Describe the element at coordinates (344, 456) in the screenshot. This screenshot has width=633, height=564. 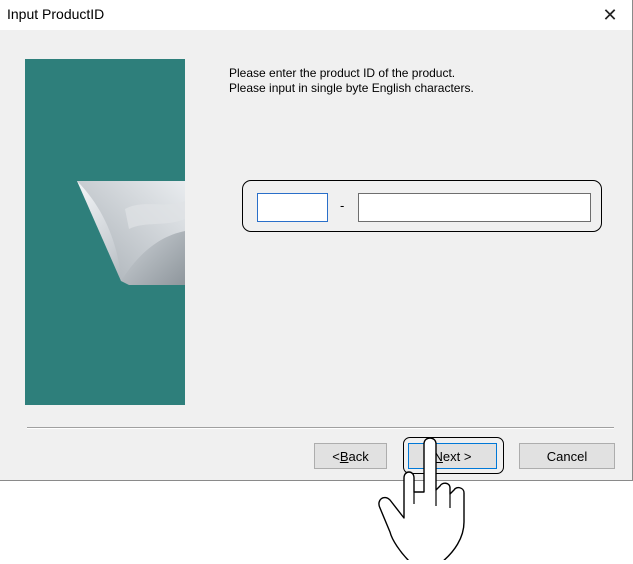
I see `back-mnemonic: B` at that location.